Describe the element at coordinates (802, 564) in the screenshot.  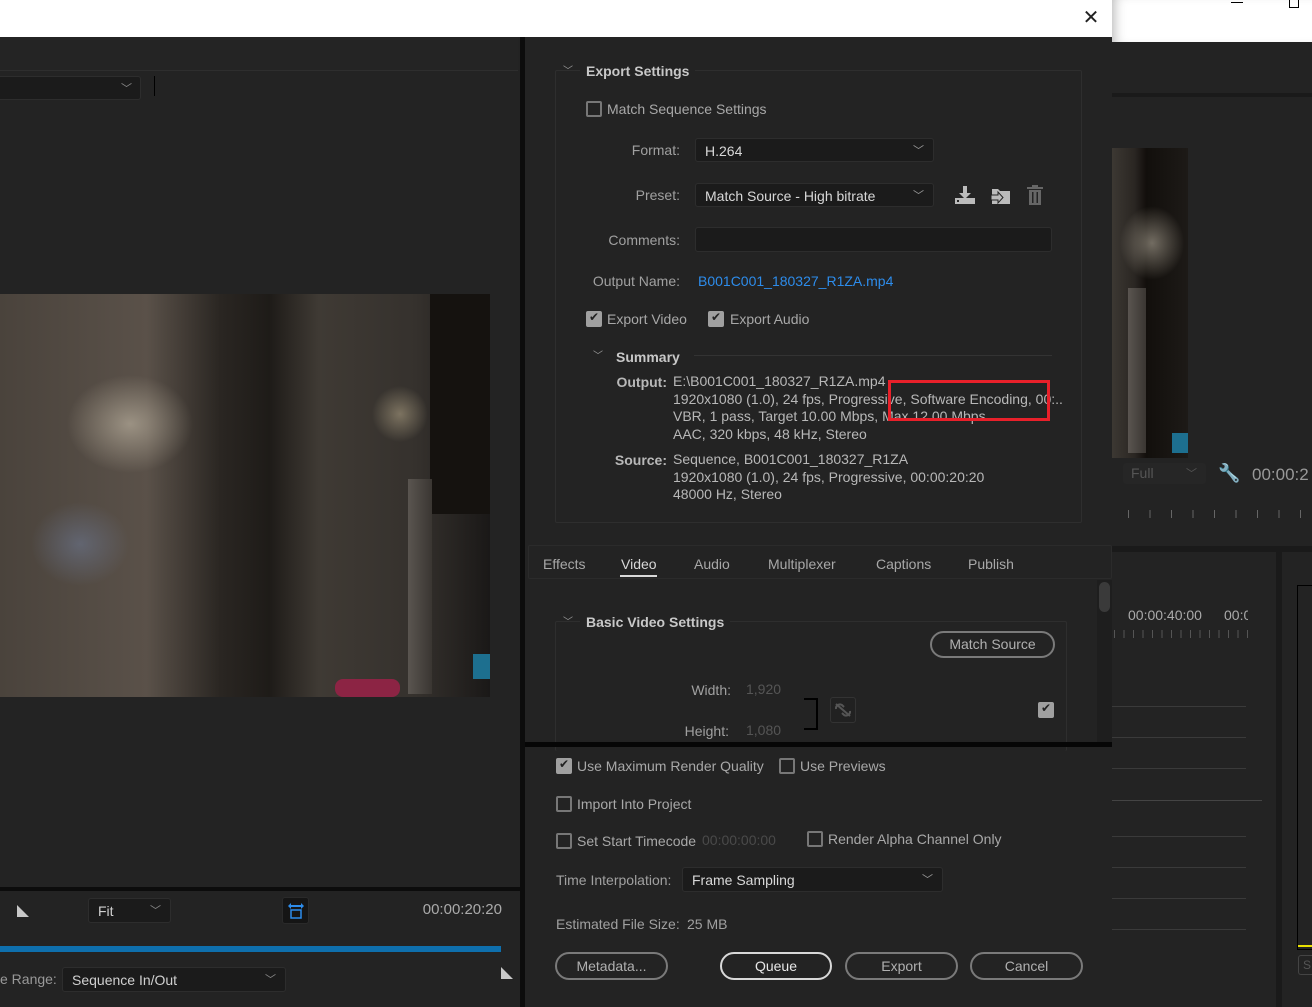
I see `tab-multiplexer: Multiplexer` at that location.